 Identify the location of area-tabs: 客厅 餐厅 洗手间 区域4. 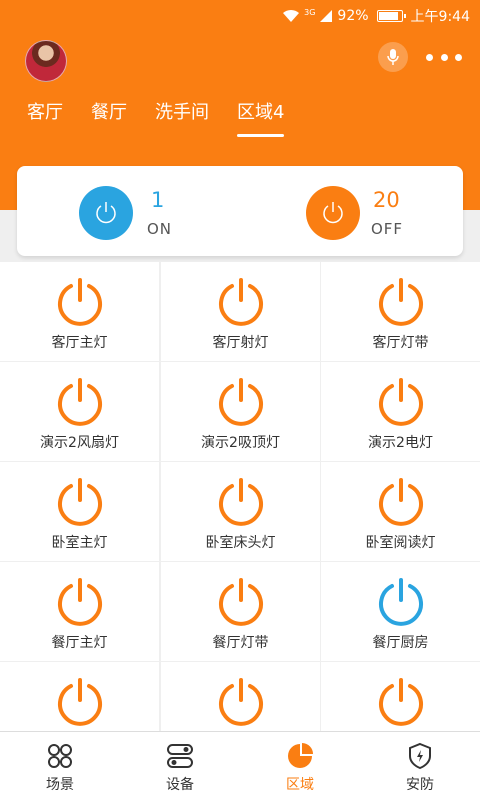
(240, 118).